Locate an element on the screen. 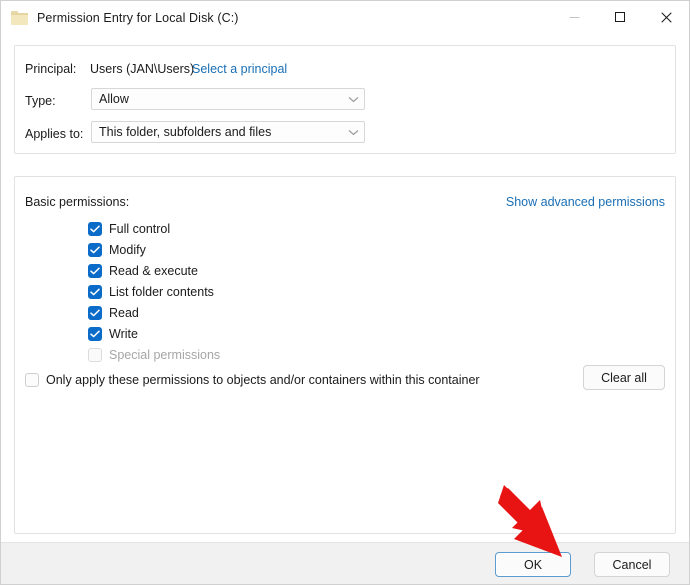 The height and width of the screenshot is (585, 690). permission-label: Full control is located at coordinates (140, 228).